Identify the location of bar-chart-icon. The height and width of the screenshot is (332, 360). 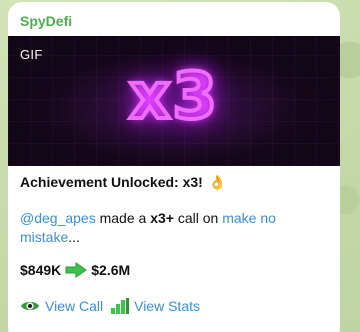
(120, 306).